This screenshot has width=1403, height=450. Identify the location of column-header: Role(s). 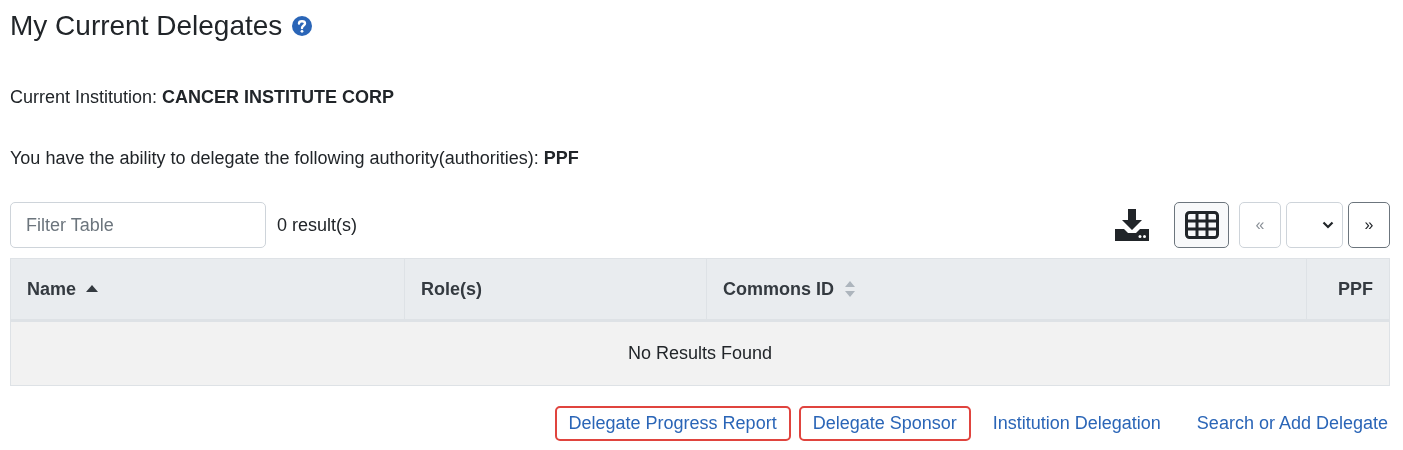
(451, 289).